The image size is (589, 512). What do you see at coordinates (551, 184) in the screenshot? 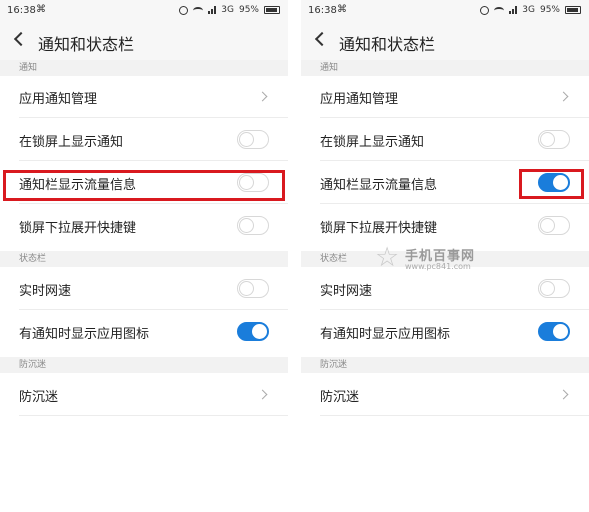
I see `highlight-box-right` at bounding box center [551, 184].